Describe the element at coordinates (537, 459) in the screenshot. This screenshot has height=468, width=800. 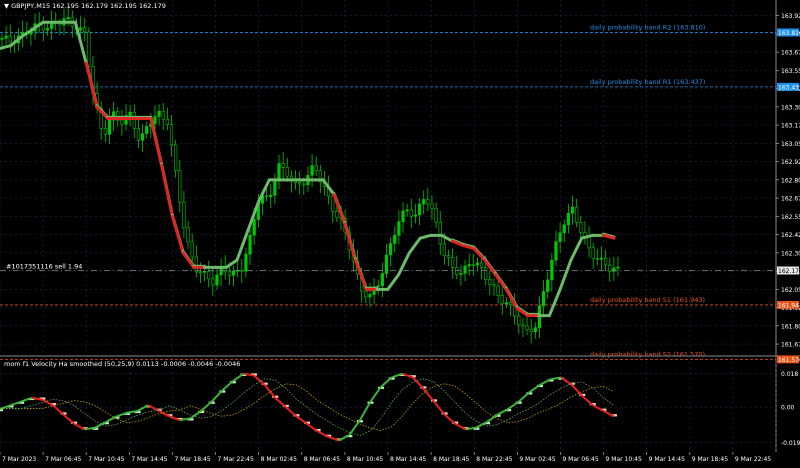
I see `time-tick-label: 9 Mar 02:45` at that location.